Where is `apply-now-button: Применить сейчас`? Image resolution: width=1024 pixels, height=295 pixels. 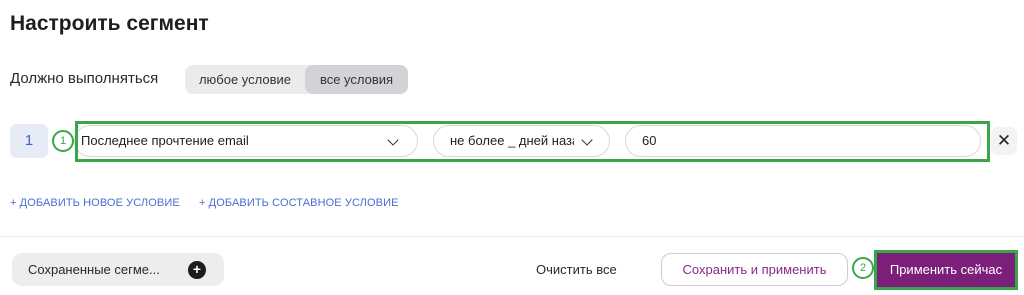
apply-now-button: Применить сейчас is located at coordinates (946, 270).